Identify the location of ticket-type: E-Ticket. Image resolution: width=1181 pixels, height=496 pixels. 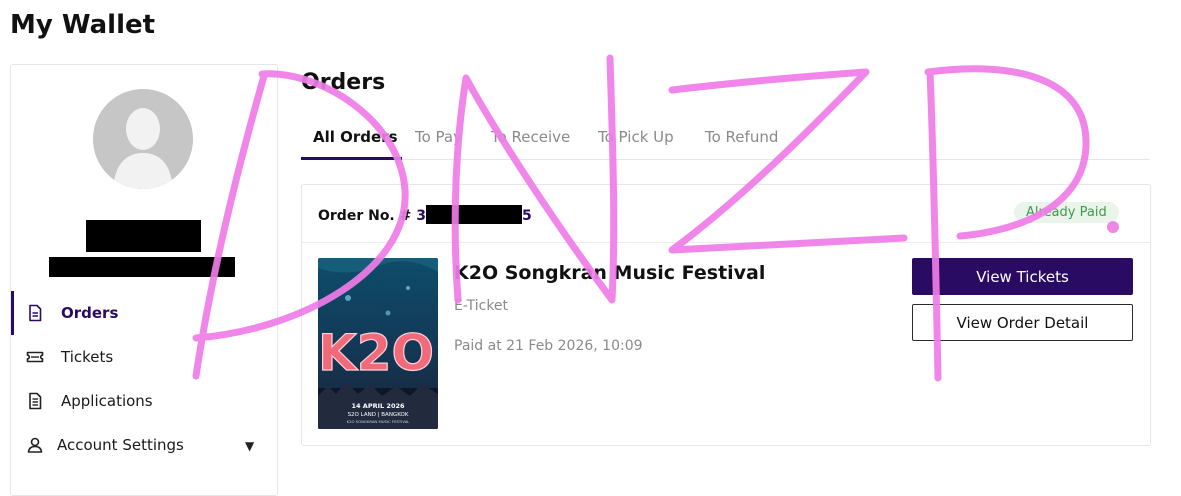
(481, 306).